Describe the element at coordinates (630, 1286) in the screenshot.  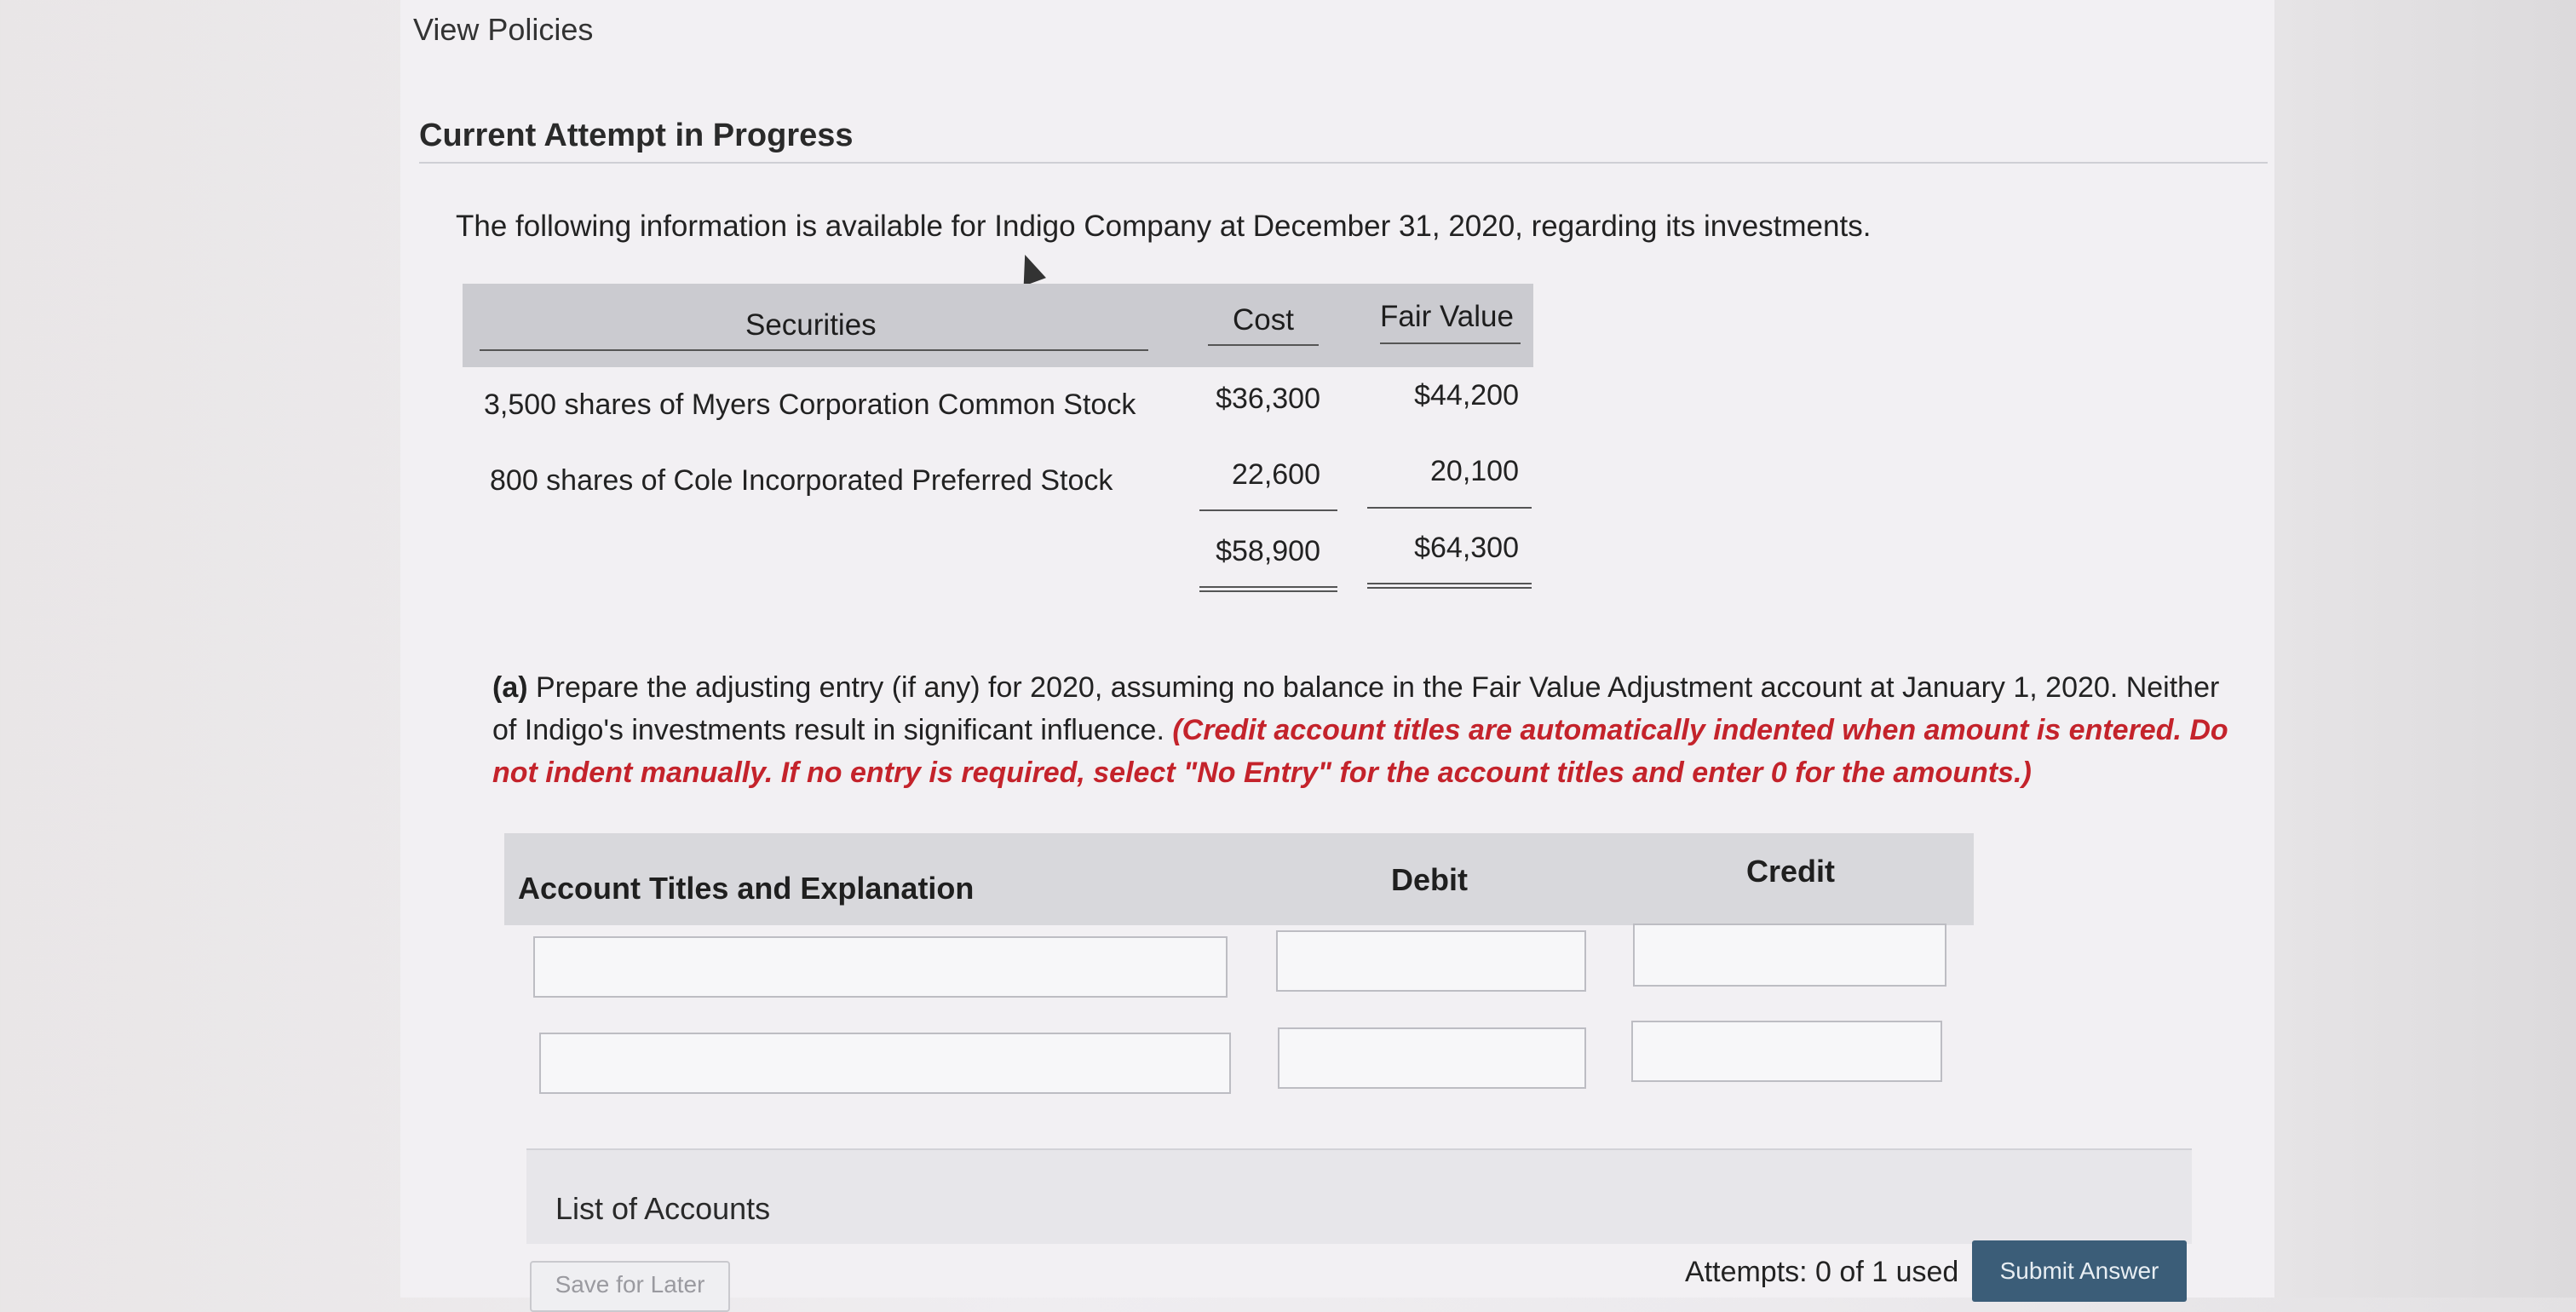
I see `save-for-later-button: Save for Later` at that location.